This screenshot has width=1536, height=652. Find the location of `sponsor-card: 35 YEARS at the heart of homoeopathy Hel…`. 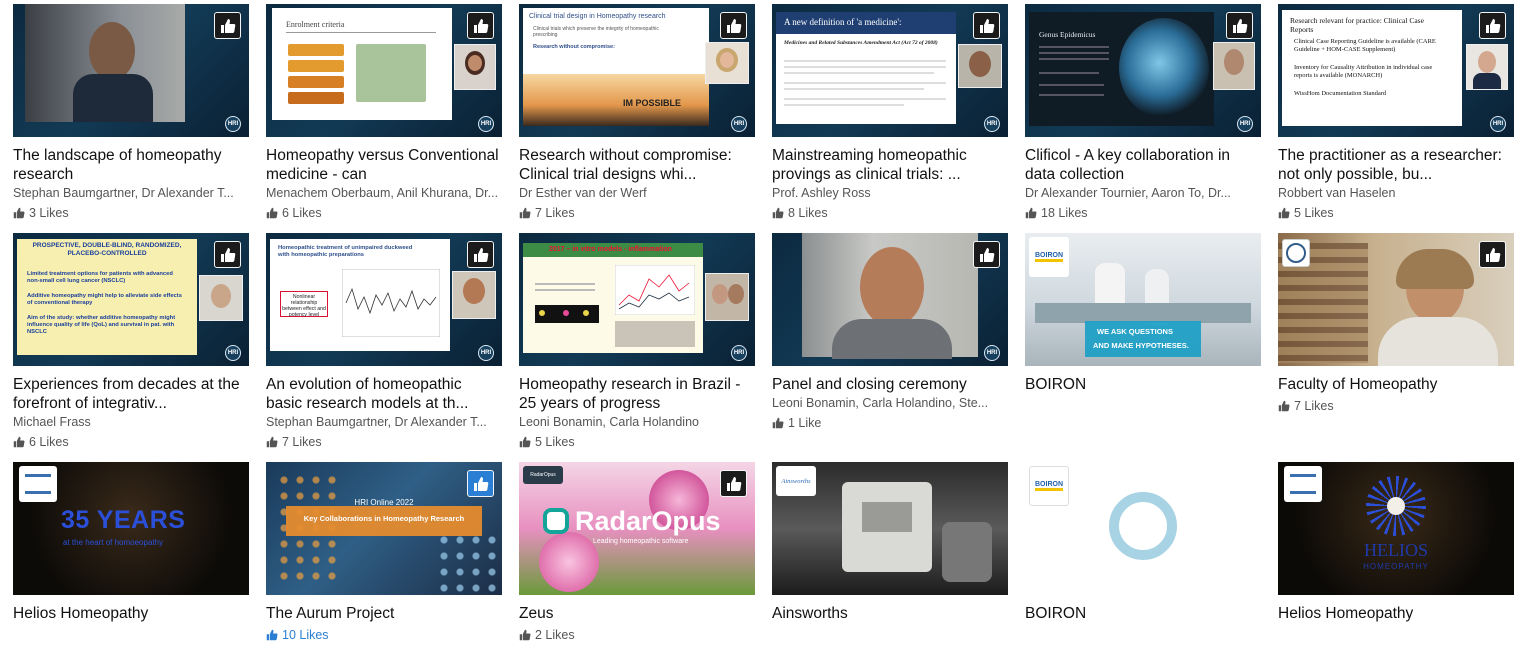

sponsor-card: 35 YEARS at the heart of homoeopathy Hel… is located at coordinates (131, 557).